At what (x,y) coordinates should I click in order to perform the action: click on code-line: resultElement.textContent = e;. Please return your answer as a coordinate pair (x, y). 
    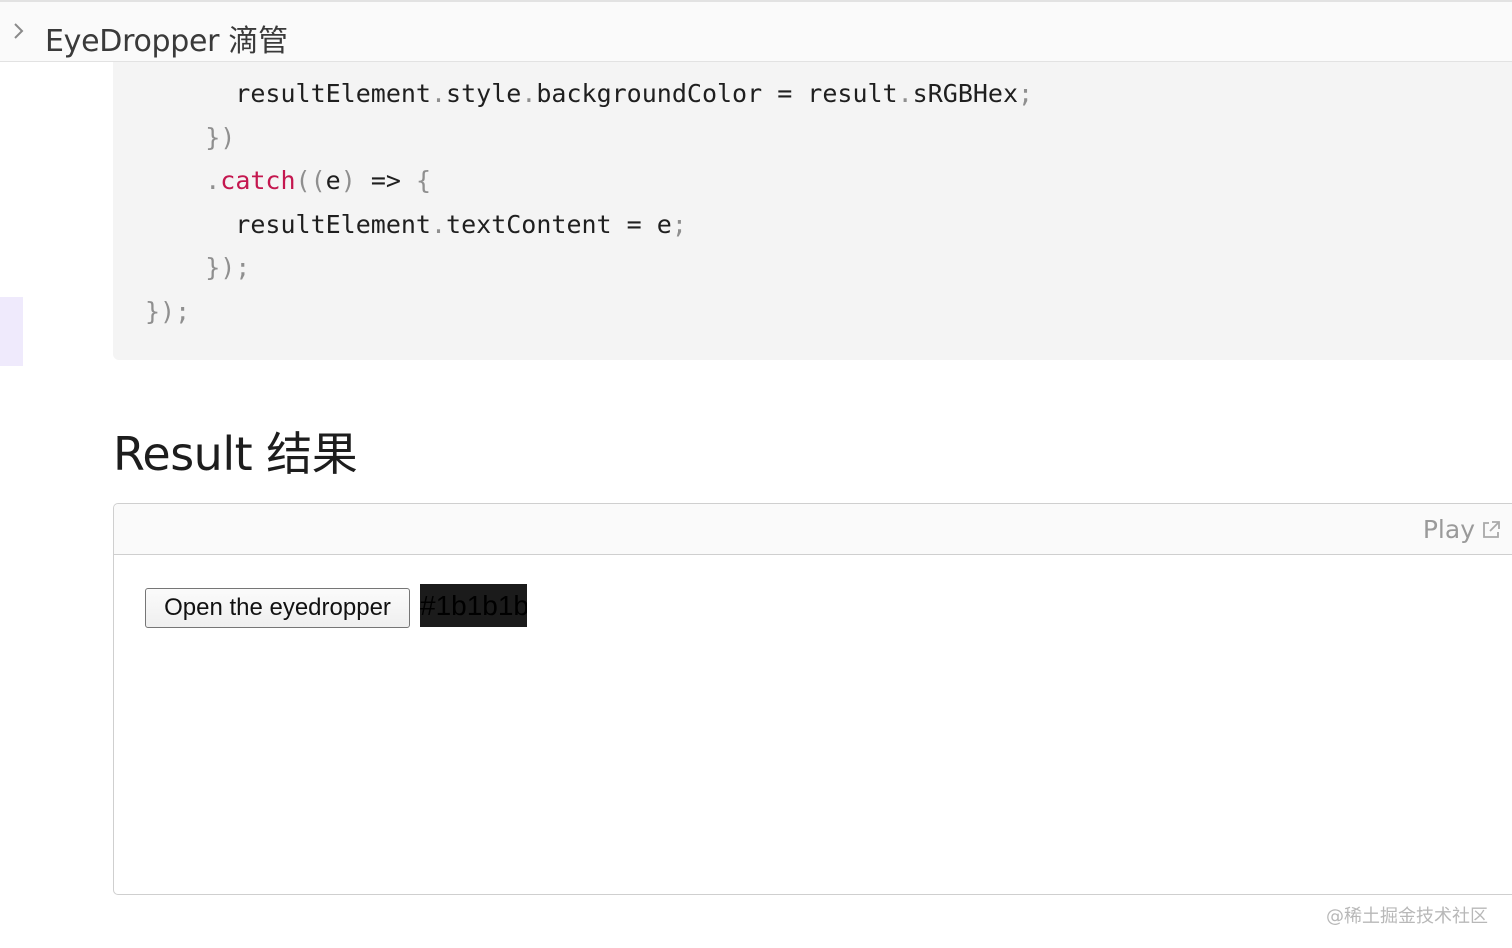
    Looking at the image, I should click on (589, 225).